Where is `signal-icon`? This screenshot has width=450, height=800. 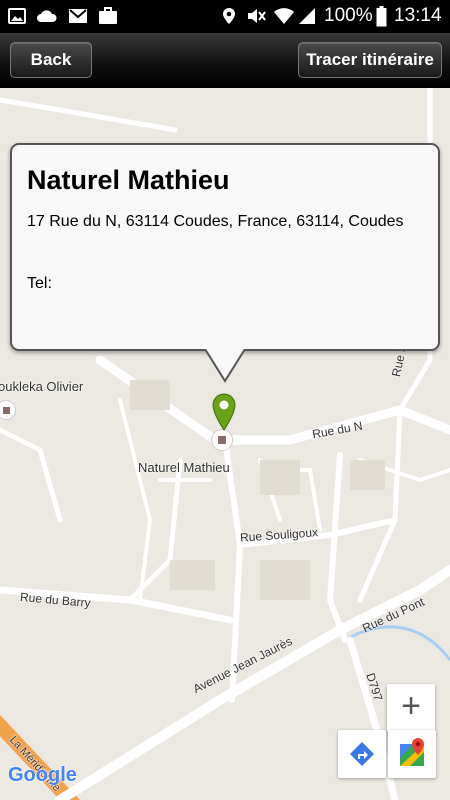 signal-icon is located at coordinates (307, 16).